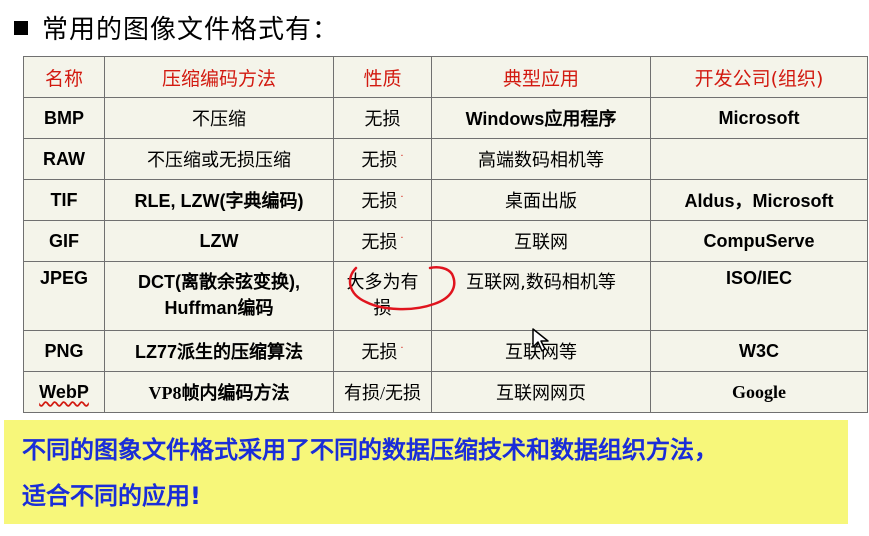 The width and height of the screenshot is (869, 536). What do you see at coordinates (759, 159) in the screenshot?
I see `company-cell` at bounding box center [759, 159].